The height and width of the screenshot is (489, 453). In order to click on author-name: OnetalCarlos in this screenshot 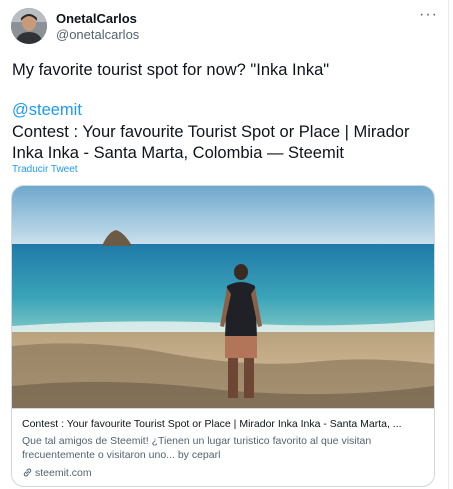, I will do `click(96, 18)`.